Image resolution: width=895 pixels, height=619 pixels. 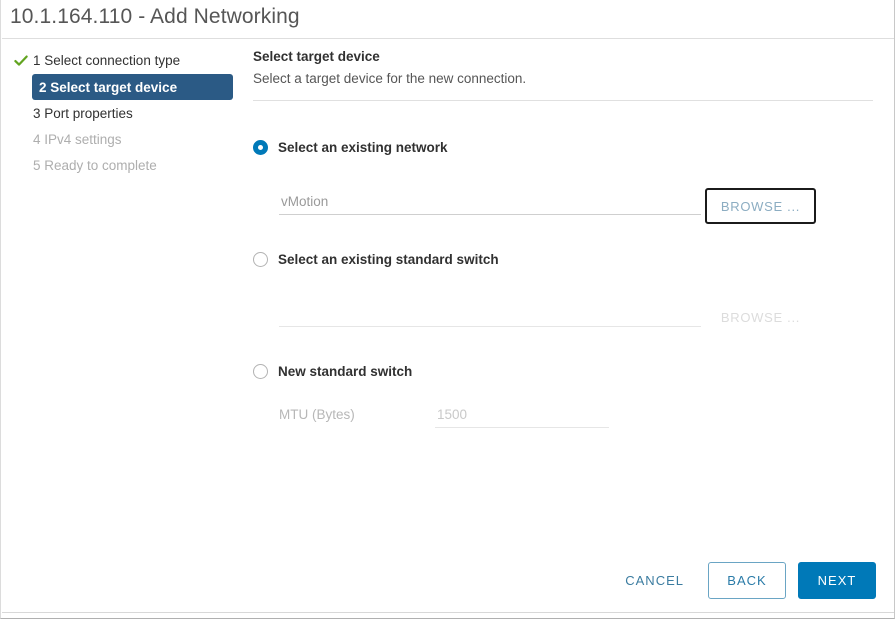 What do you see at coordinates (747, 580) in the screenshot?
I see `back-button: BACK` at bounding box center [747, 580].